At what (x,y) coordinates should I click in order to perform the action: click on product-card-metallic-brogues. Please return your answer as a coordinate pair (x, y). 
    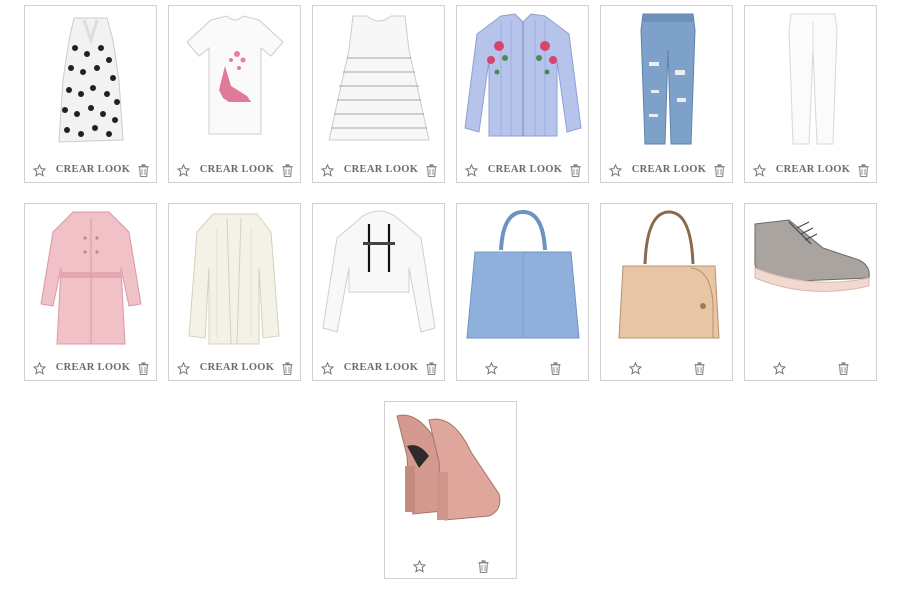
    Looking at the image, I should click on (810, 292).